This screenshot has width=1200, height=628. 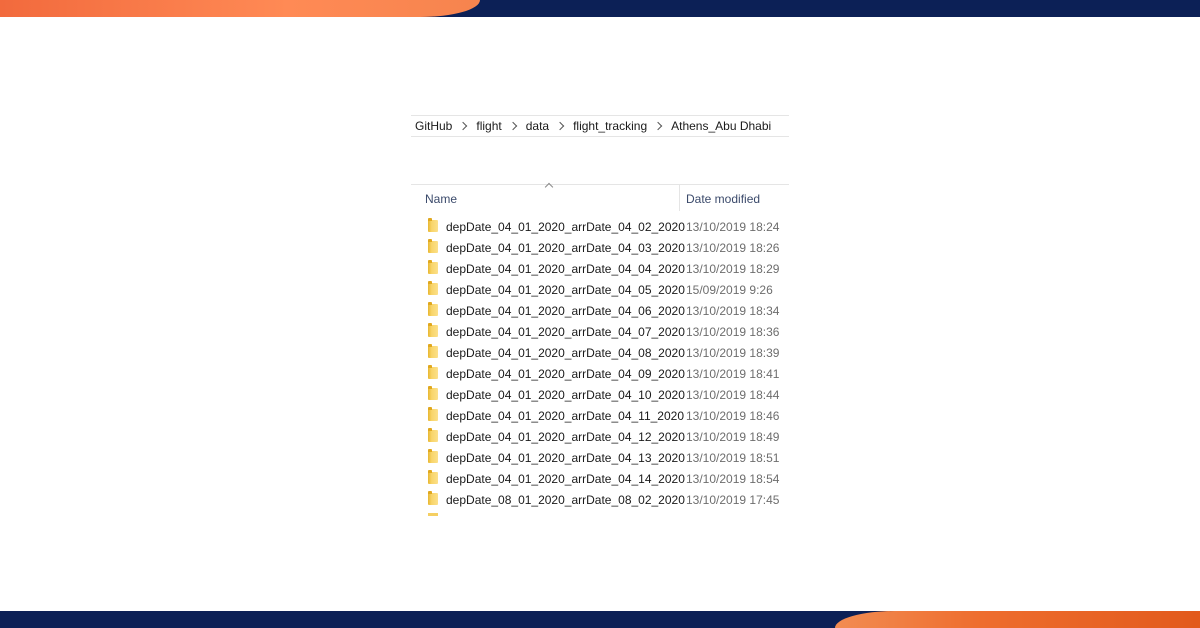 I want to click on file-name: depDate_04_01_2020_arrDate_04_09_2020, so click(x=565, y=374).